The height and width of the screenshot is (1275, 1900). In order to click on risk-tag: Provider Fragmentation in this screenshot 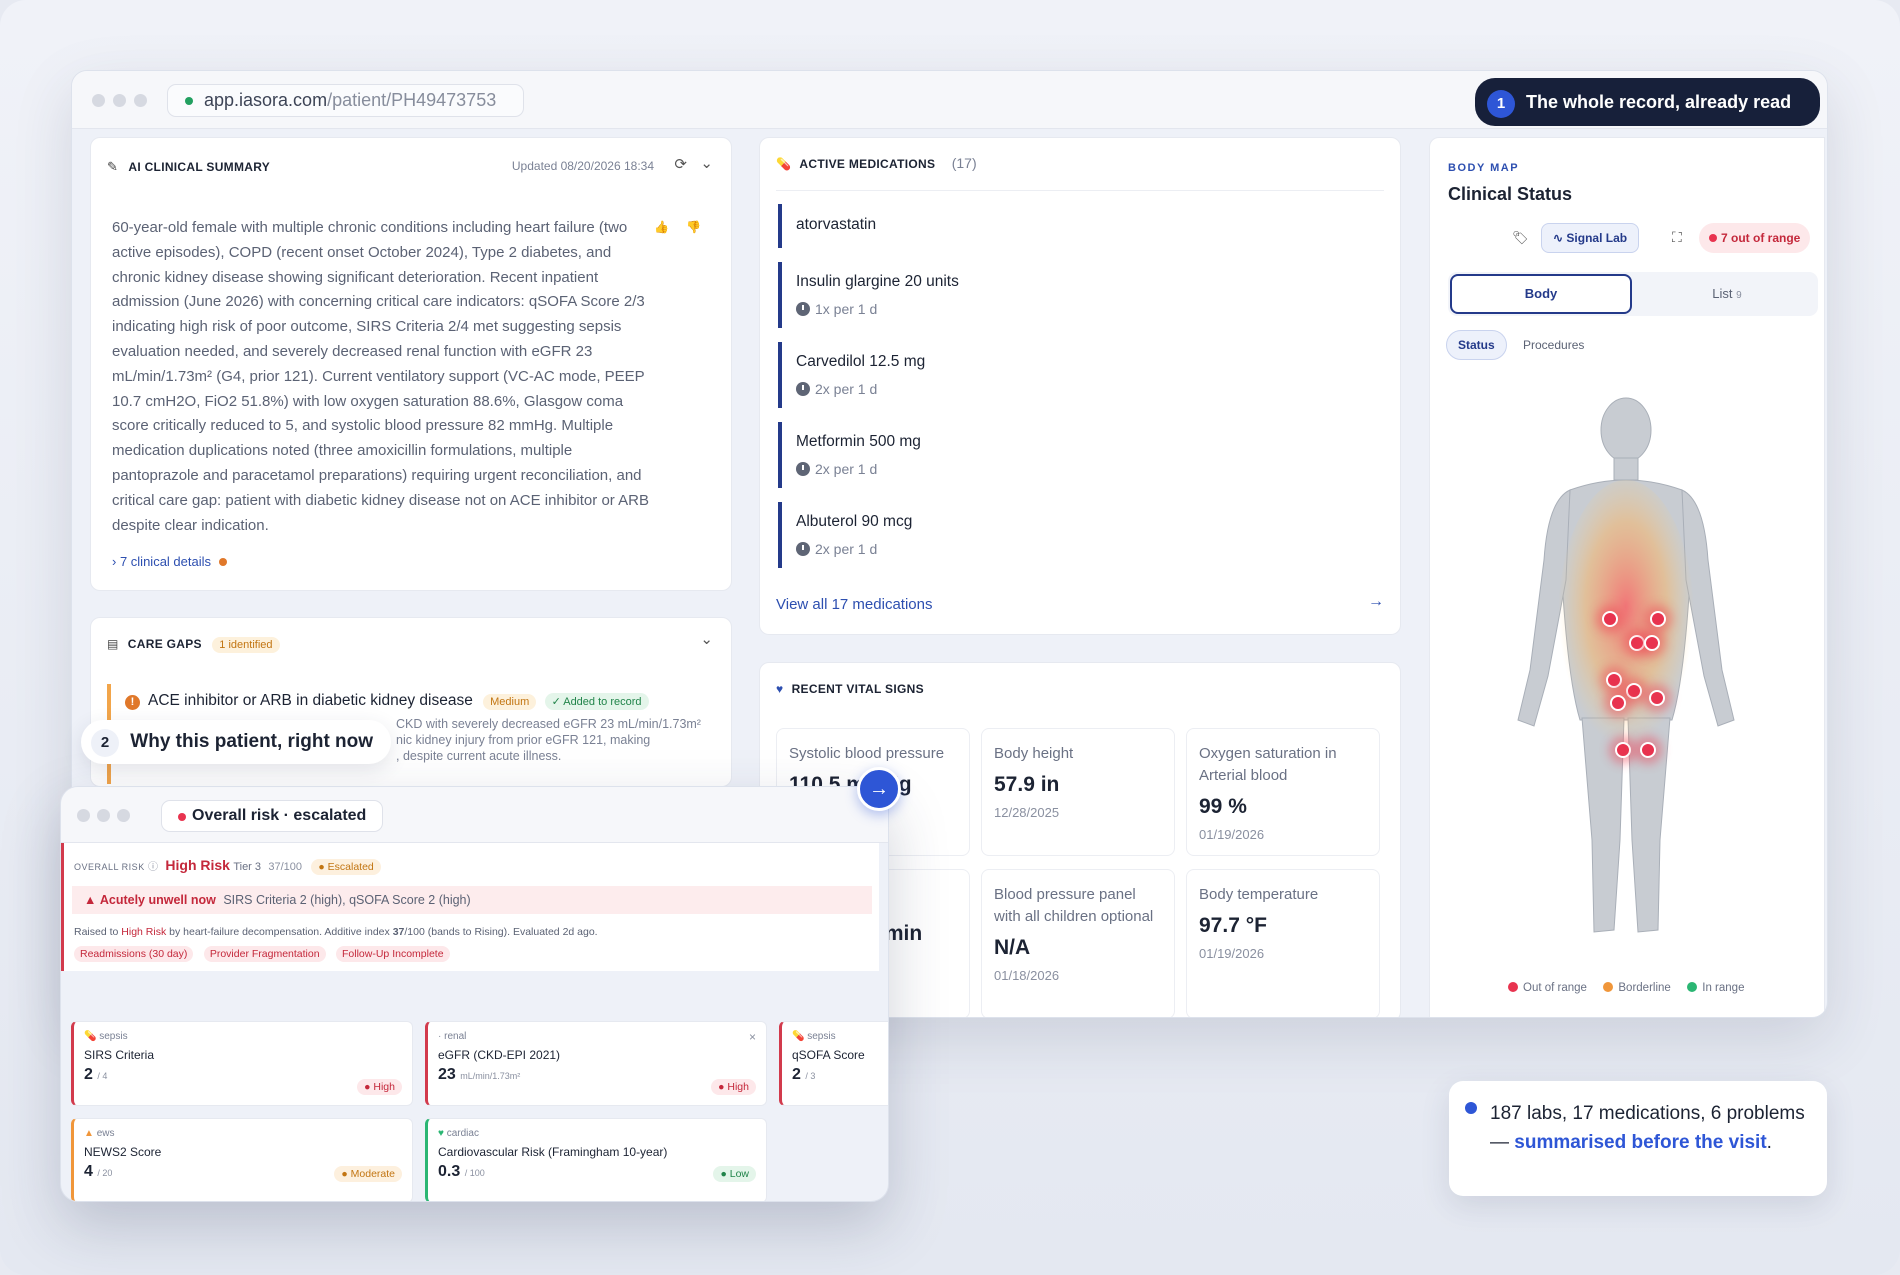, I will do `click(264, 954)`.